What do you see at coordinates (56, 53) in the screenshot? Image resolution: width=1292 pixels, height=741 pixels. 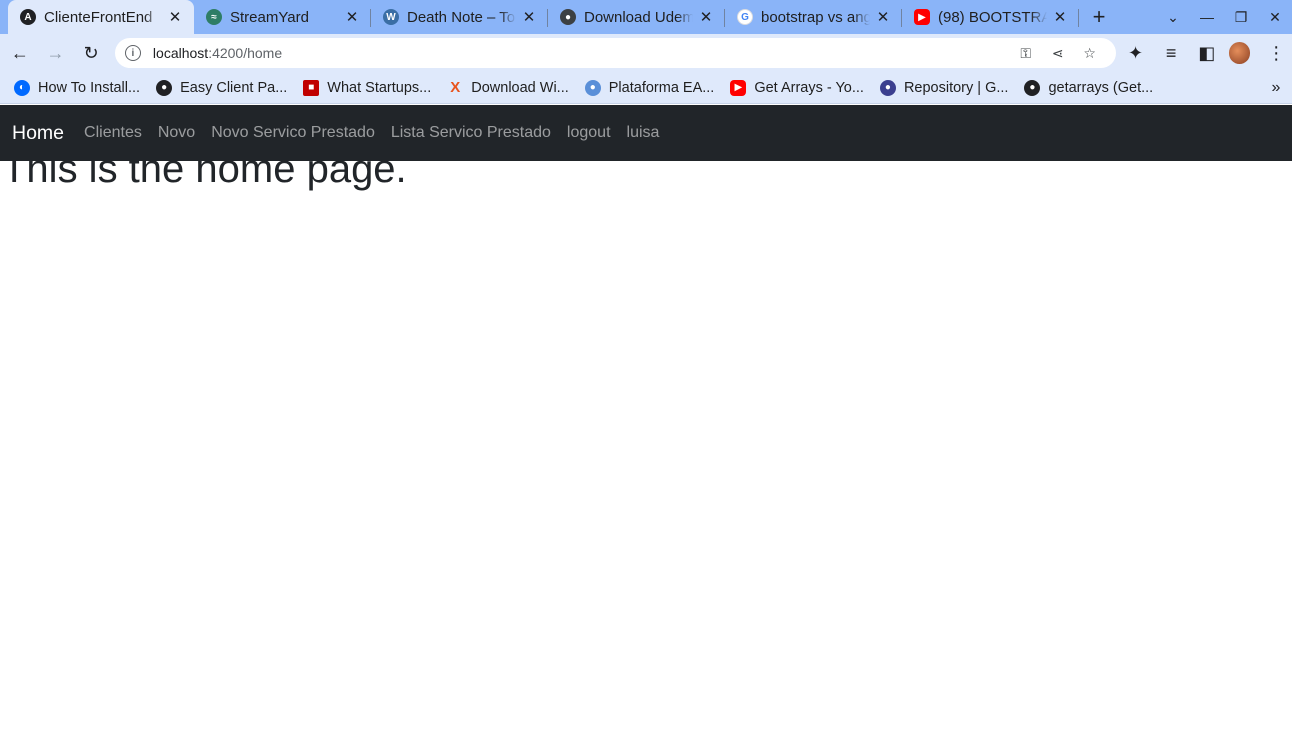 I see `forward-icon: →` at bounding box center [56, 53].